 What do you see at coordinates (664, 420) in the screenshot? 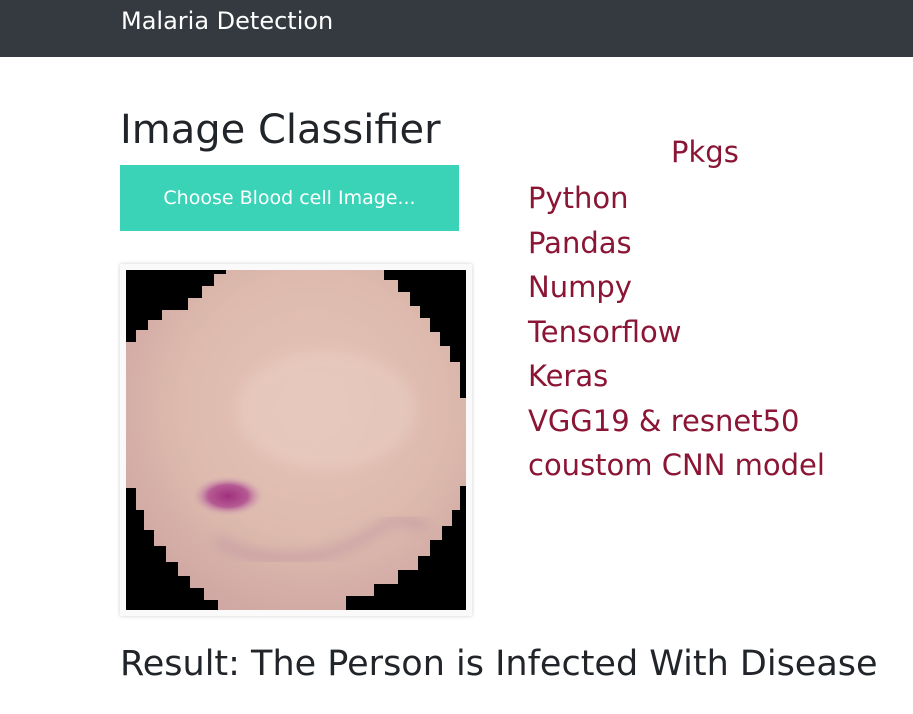
I see `package-item-vgg19-resnet50: VGG19 & resnet50` at bounding box center [664, 420].